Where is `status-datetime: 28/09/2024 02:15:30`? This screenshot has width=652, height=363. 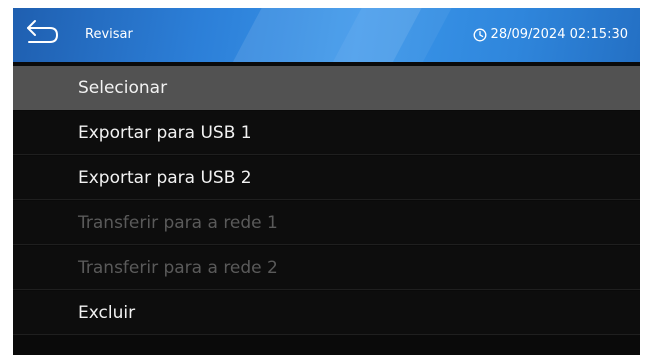
status-datetime: 28/09/2024 02:15:30 is located at coordinates (550, 35).